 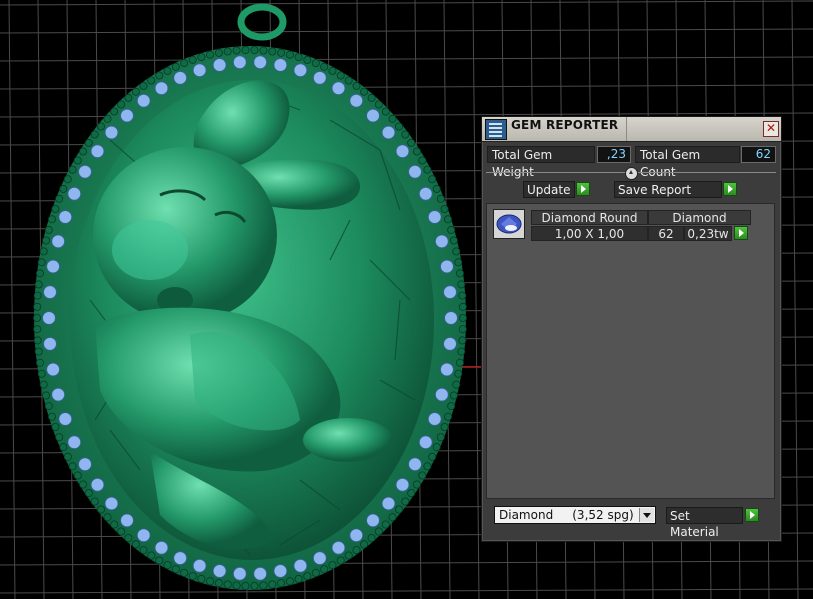 What do you see at coordinates (730, 189) in the screenshot?
I see `save-report-play-arrow-icon` at bounding box center [730, 189].